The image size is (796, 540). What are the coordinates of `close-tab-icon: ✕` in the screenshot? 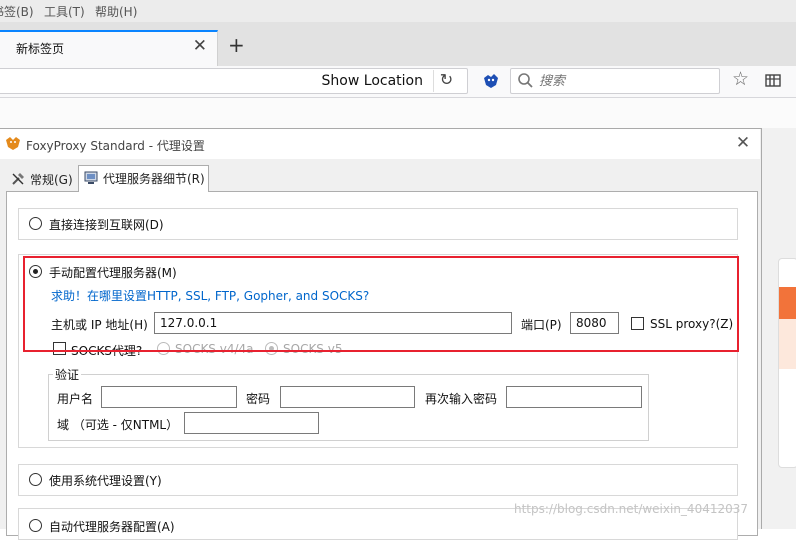 It's located at (200, 46).